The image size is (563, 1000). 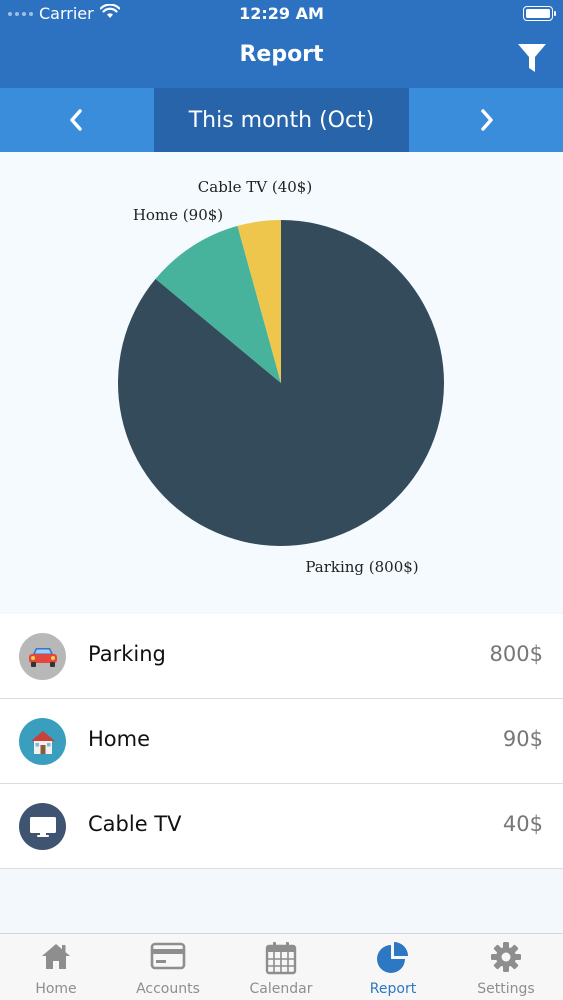 I want to click on navigation-header: Carrier 12:29 AM Report, so click(x=281, y=44).